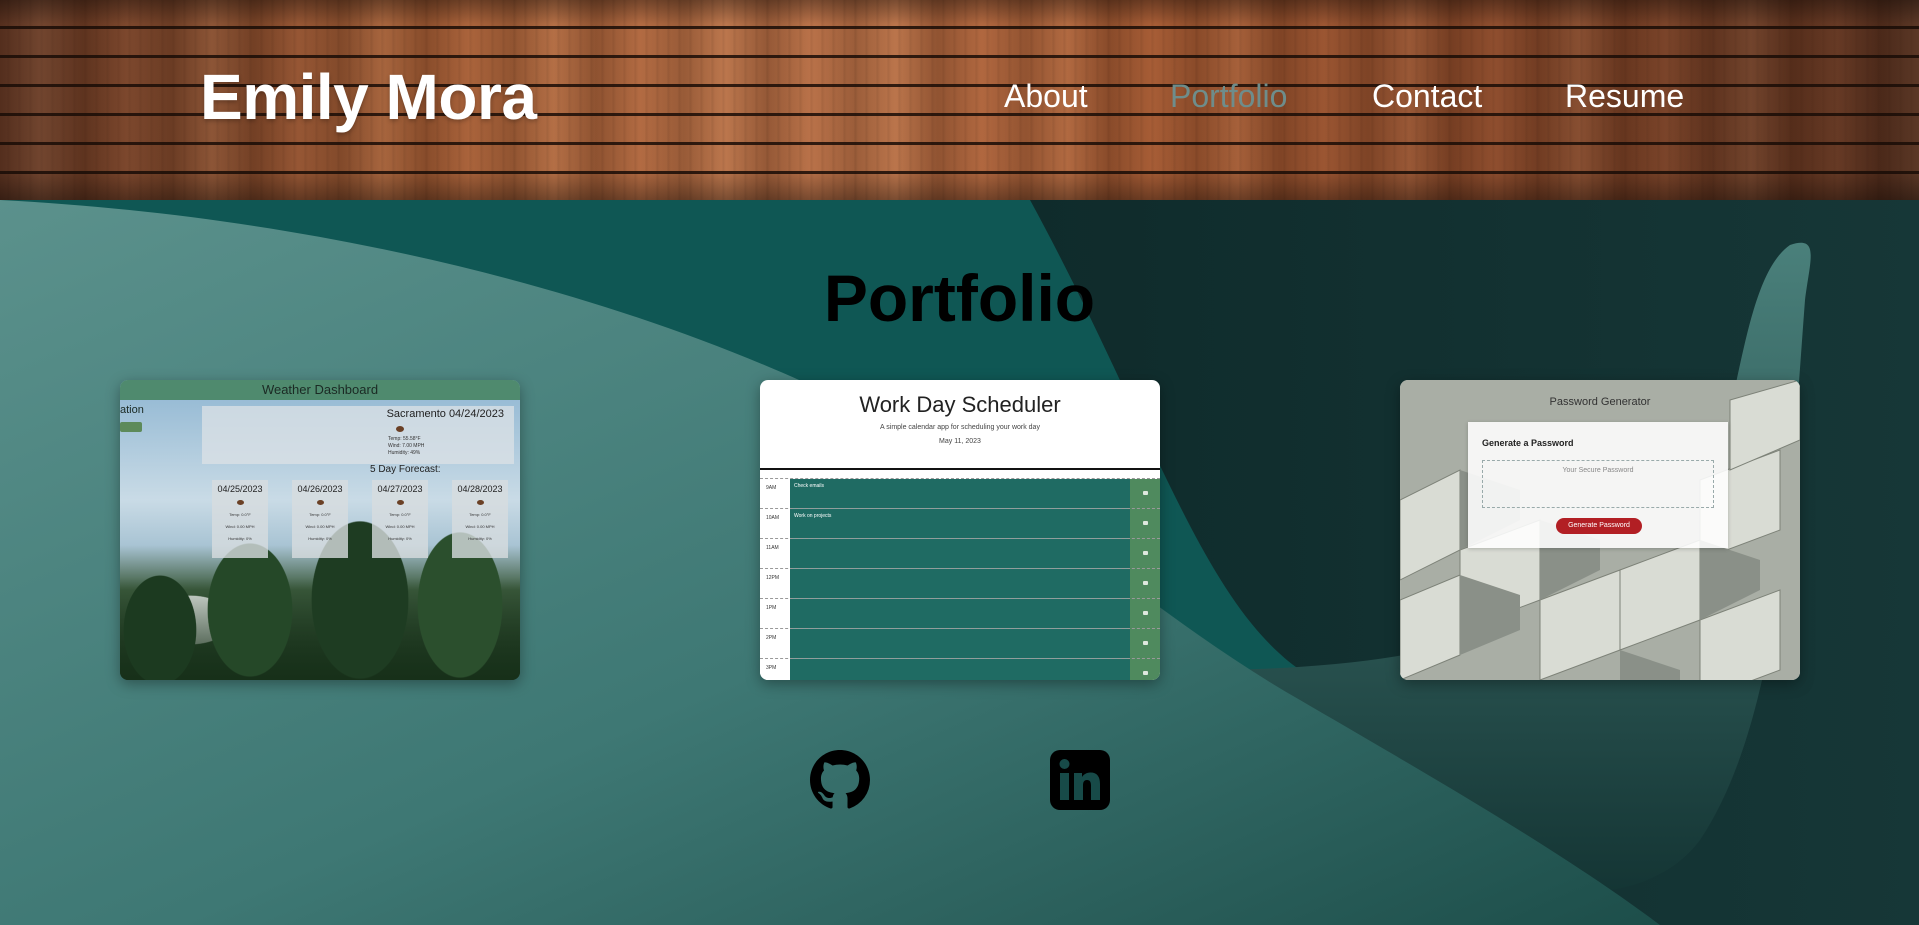 The height and width of the screenshot is (925, 1919). I want to click on scheduler-divider, so click(960, 469).